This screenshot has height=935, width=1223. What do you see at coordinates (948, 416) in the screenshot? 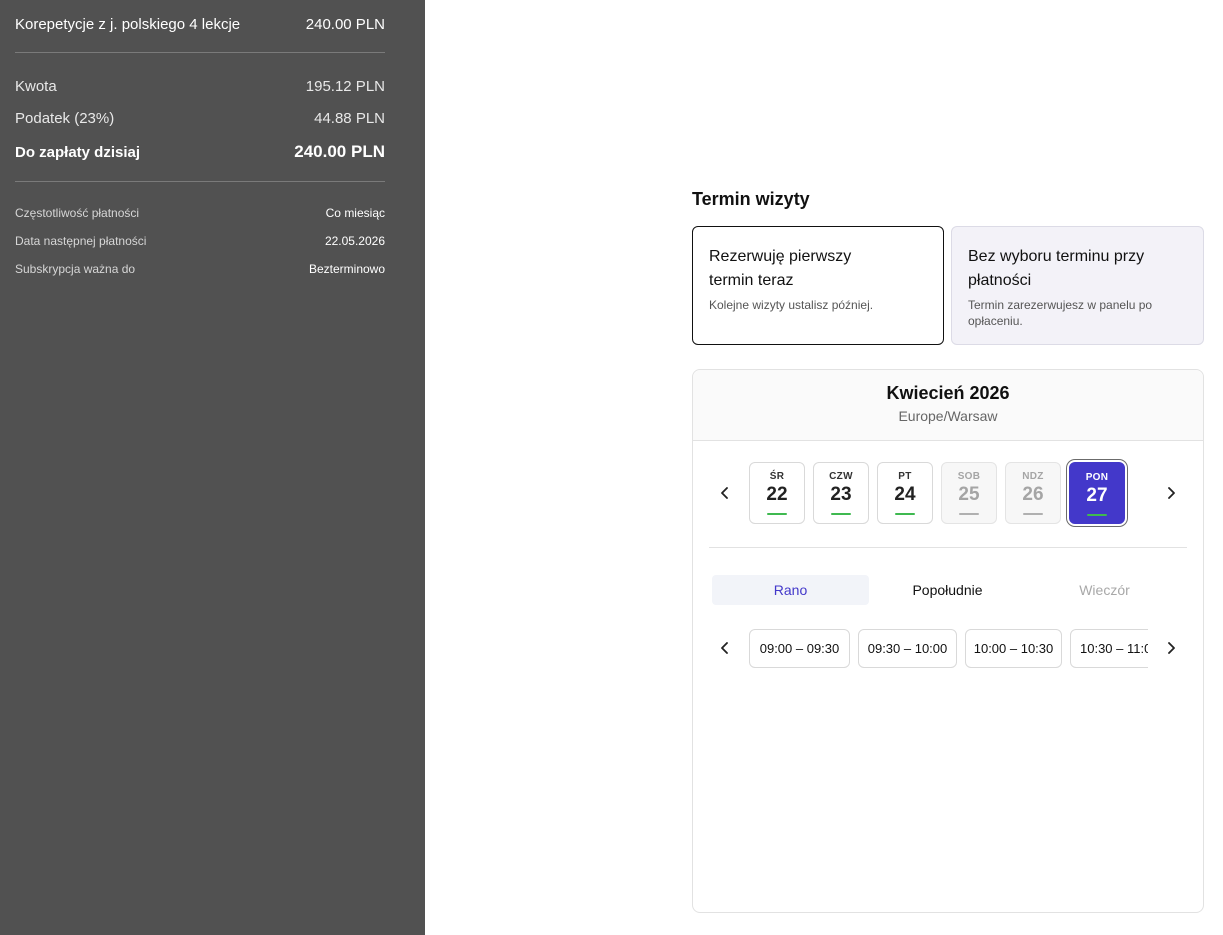
I see `calendar-timezone: Europe/Warsaw` at bounding box center [948, 416].